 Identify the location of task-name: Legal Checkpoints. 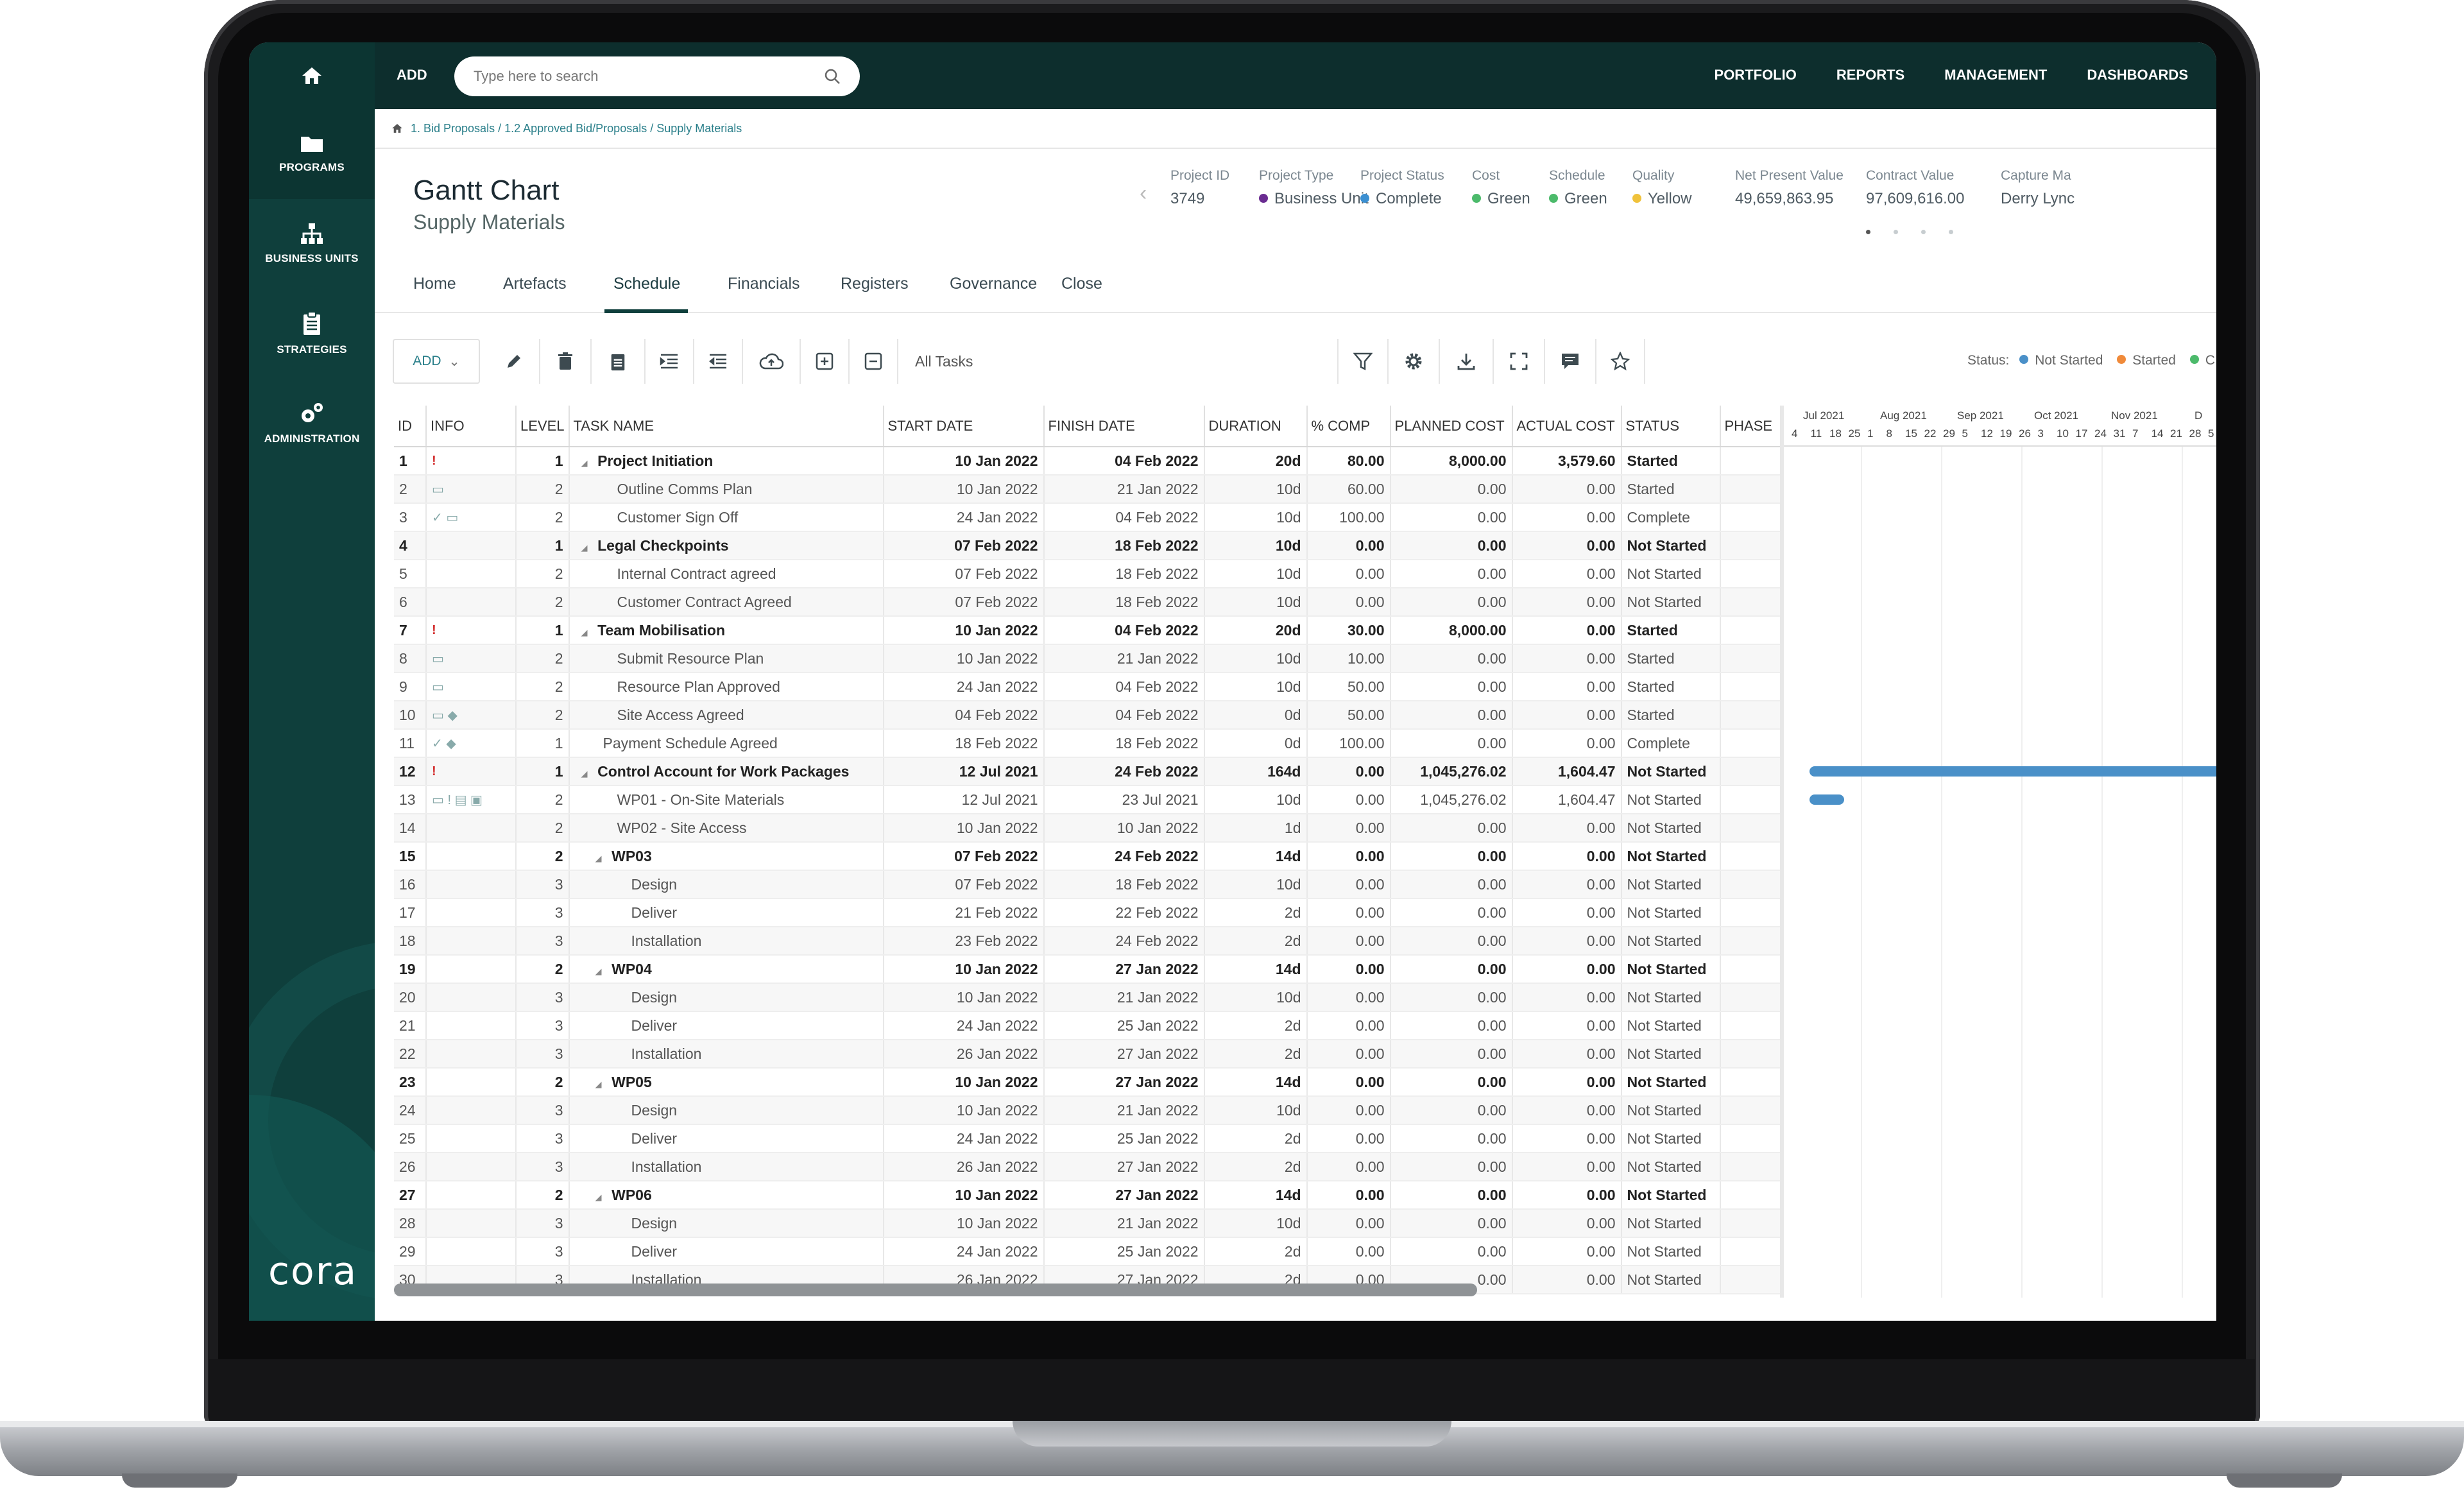
(662, 545).